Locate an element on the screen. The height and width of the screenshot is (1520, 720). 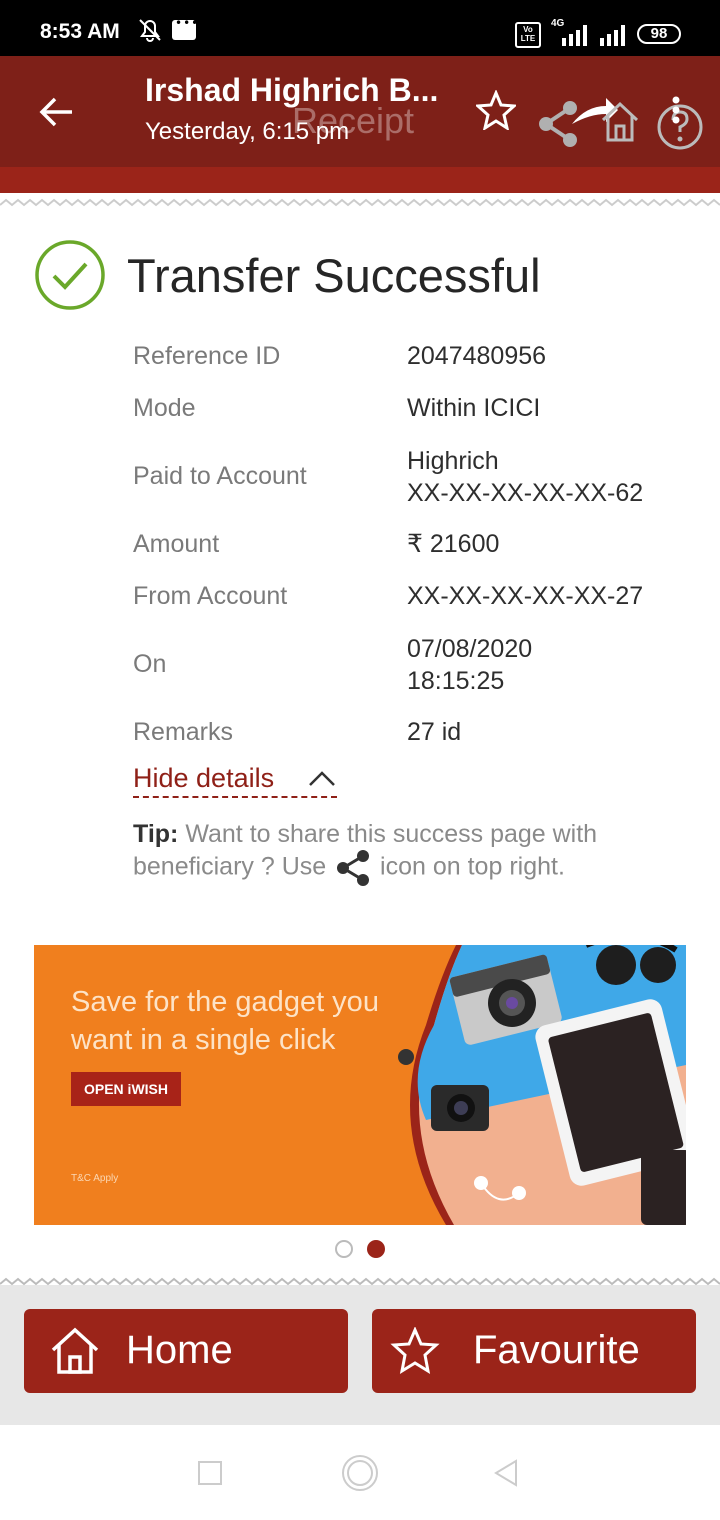
home-nav-icon is located at coordinates (360, 1473).